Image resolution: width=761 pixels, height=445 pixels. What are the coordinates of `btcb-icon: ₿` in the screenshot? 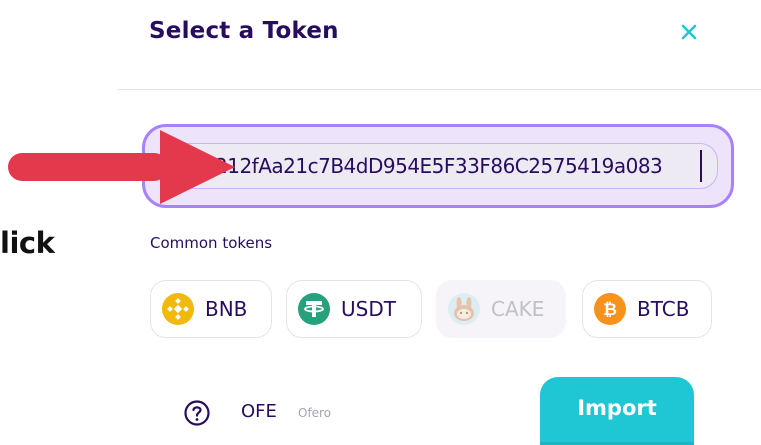 It's located at (610, 309).